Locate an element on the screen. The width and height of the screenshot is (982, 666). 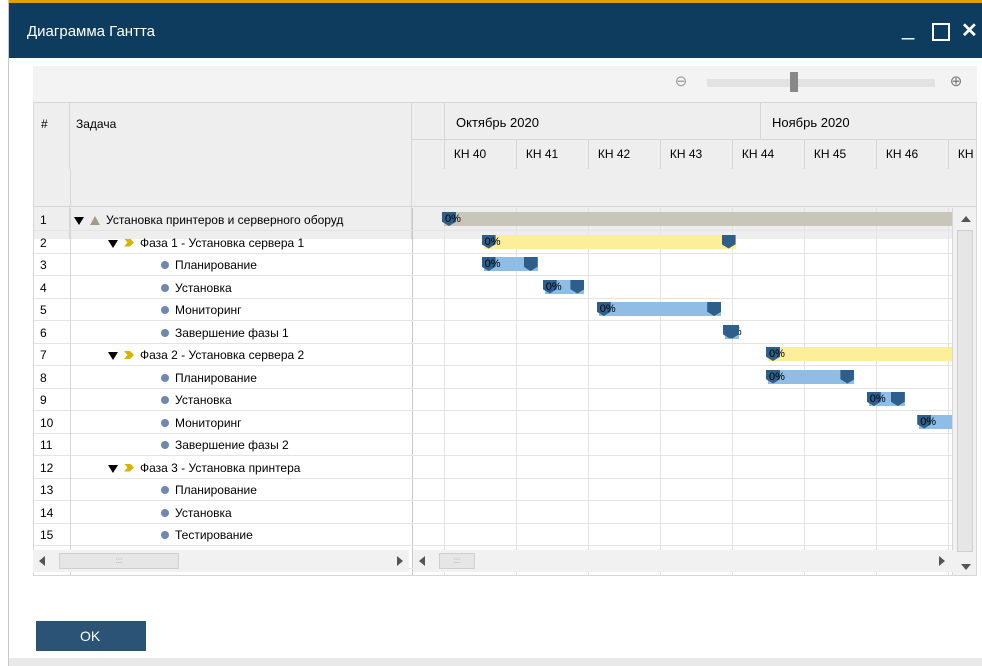
row-number: 4 is located at coordinates (43, 287).